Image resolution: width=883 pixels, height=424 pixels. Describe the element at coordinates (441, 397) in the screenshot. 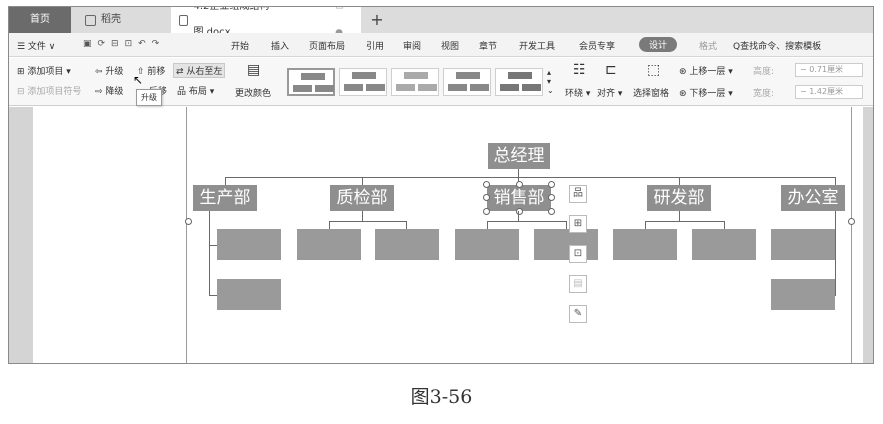

I see `figure-caption: 图3-56` at that location.